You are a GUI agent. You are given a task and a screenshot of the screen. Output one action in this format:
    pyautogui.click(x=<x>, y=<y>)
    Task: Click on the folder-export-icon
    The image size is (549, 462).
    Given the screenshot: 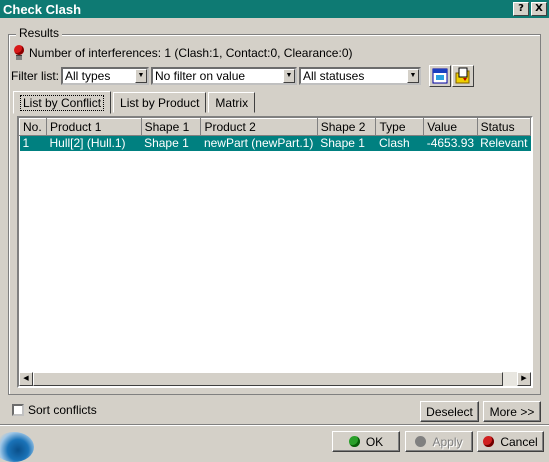 What is the action you would take?
    pyautogui.click(x=462, y=75)
    